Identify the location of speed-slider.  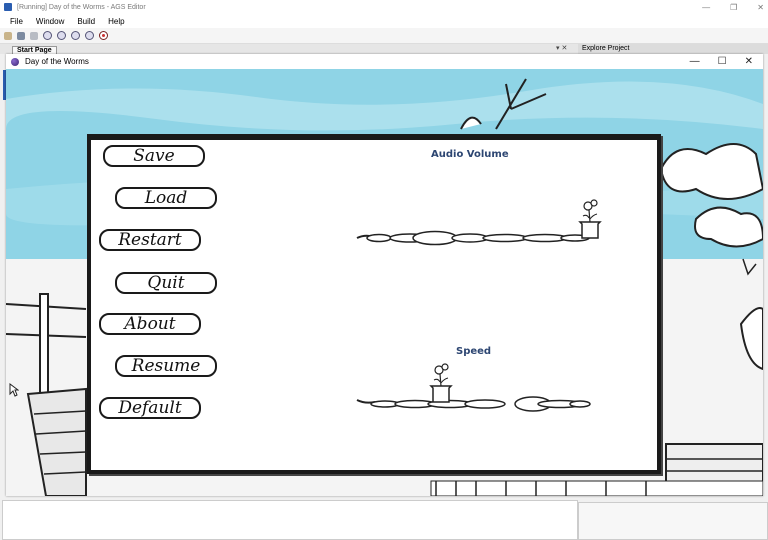
(475, 404).